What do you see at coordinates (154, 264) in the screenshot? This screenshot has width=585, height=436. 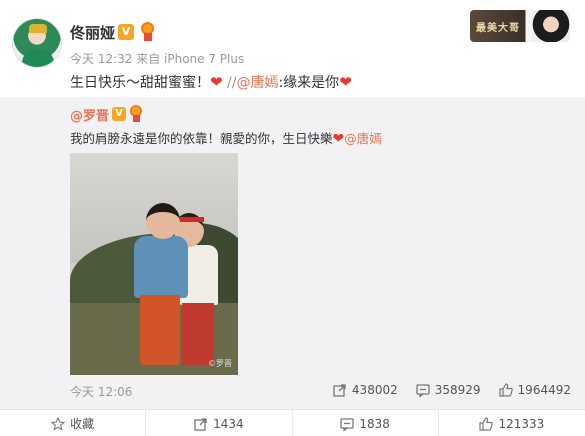 I see `post-photo: ©罗晋` at bounding box center [154, 264].